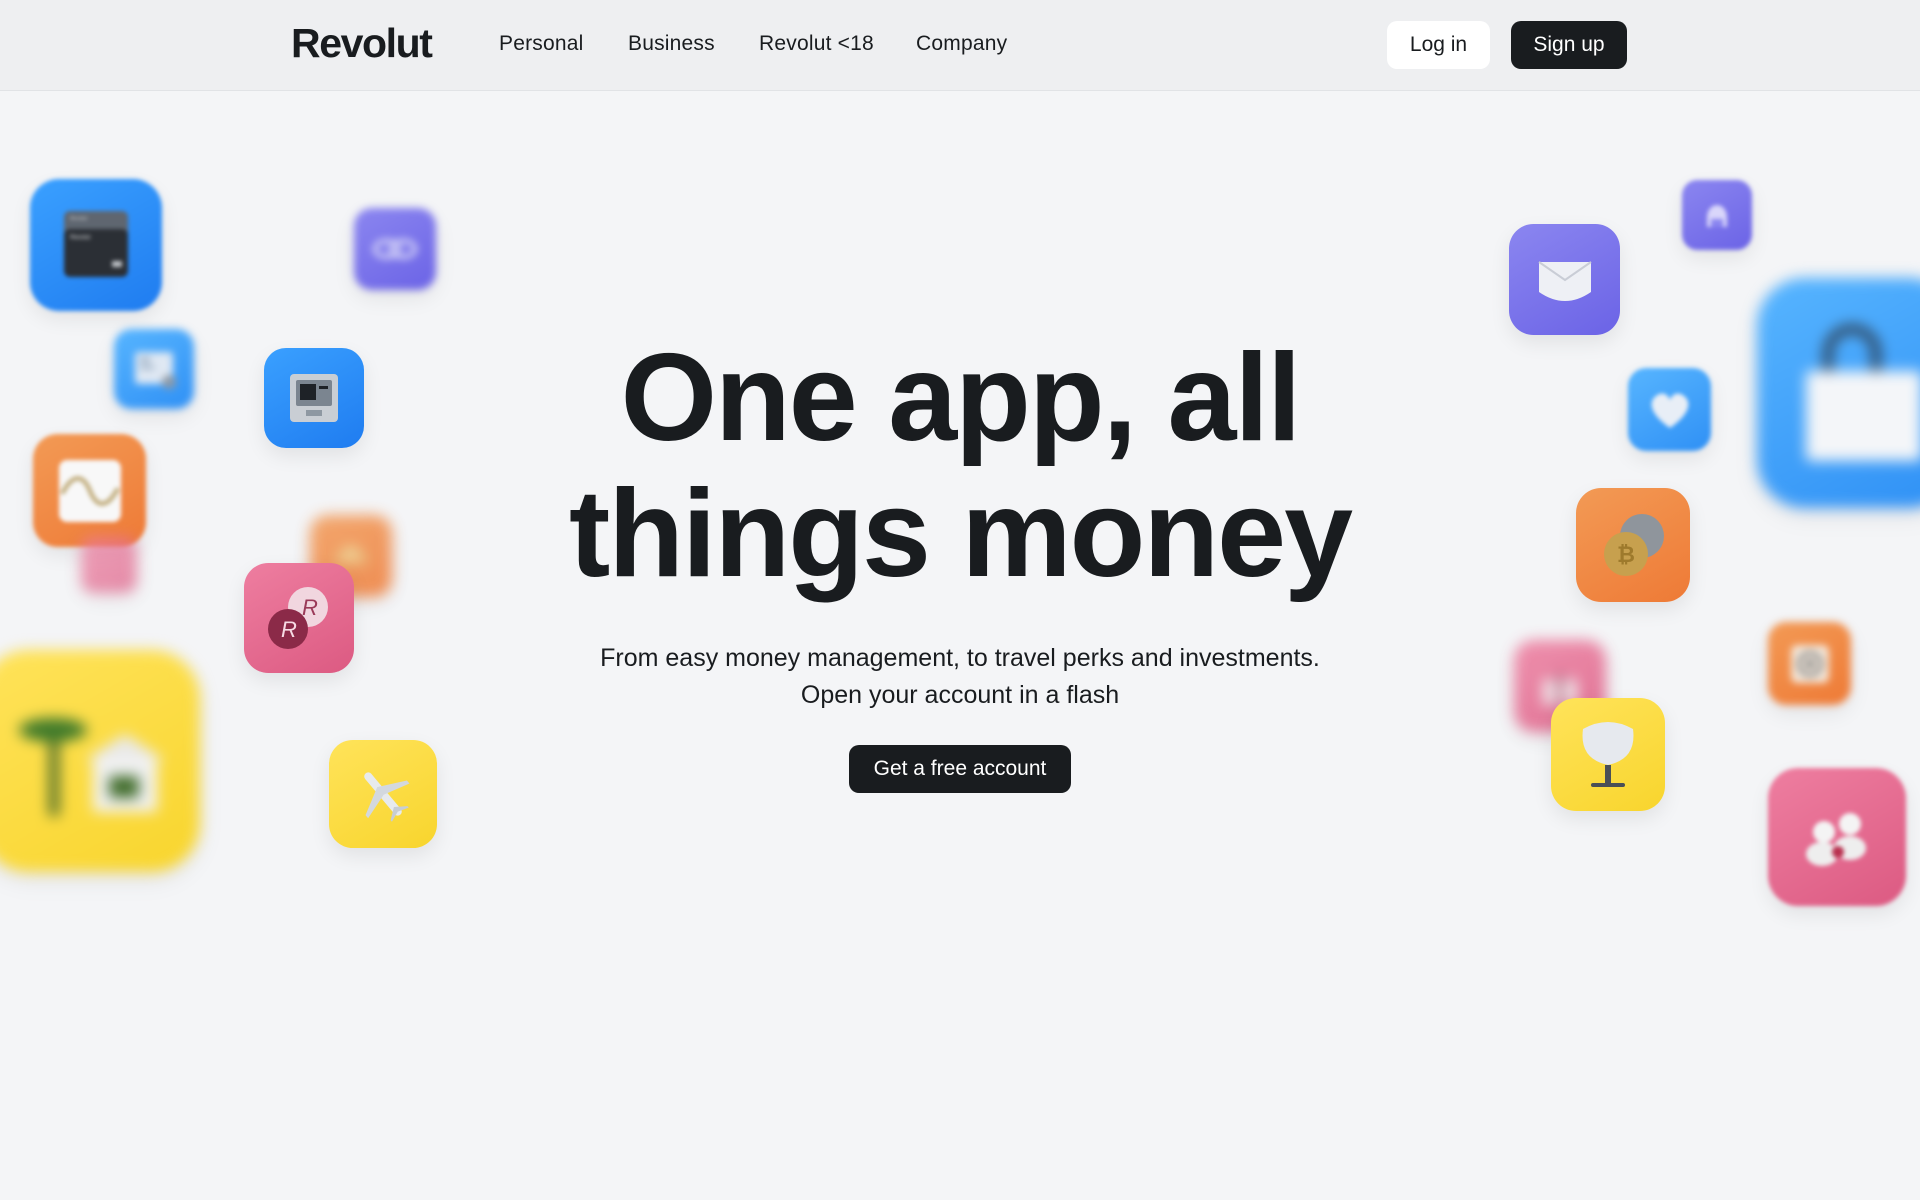 This screenshot has height=1200, width=1920. I want to click on cards-icon: Revolut Revolut, so click(96, 245).